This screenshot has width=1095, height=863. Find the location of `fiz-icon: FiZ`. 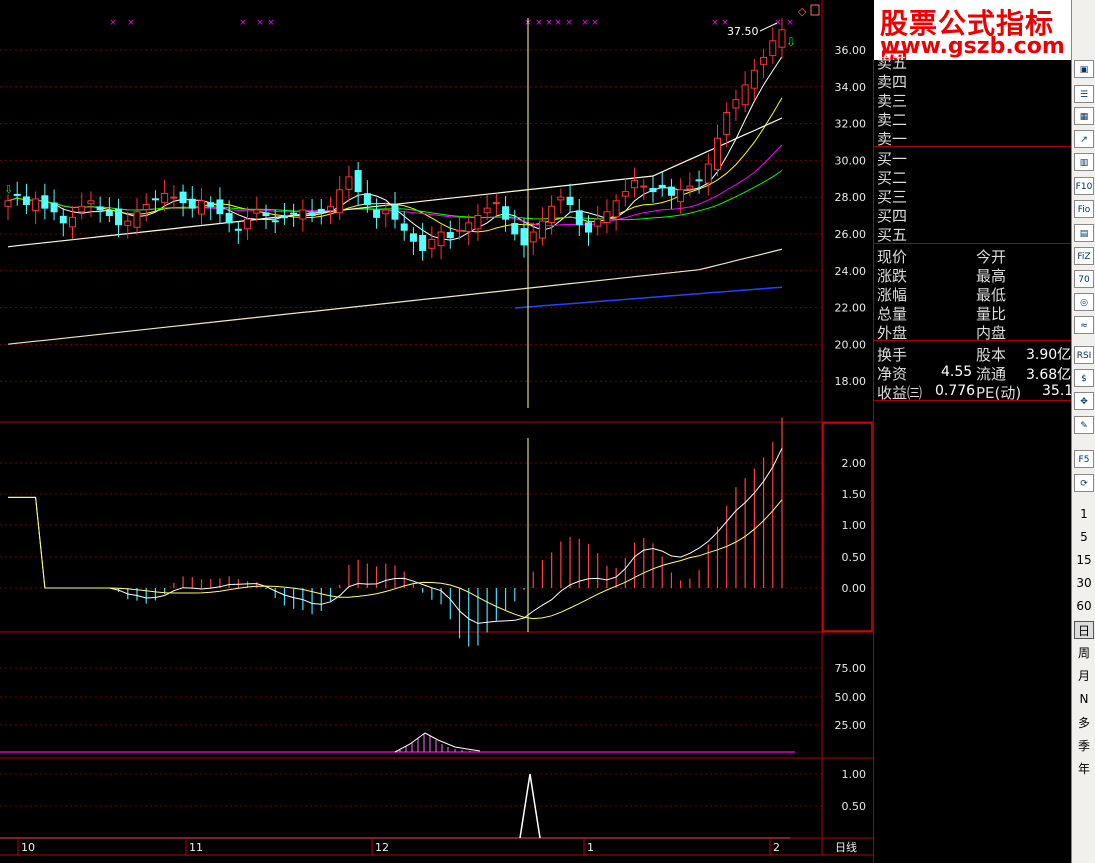

fiz-icon: FiZ is located at coordinates (1084, 256).